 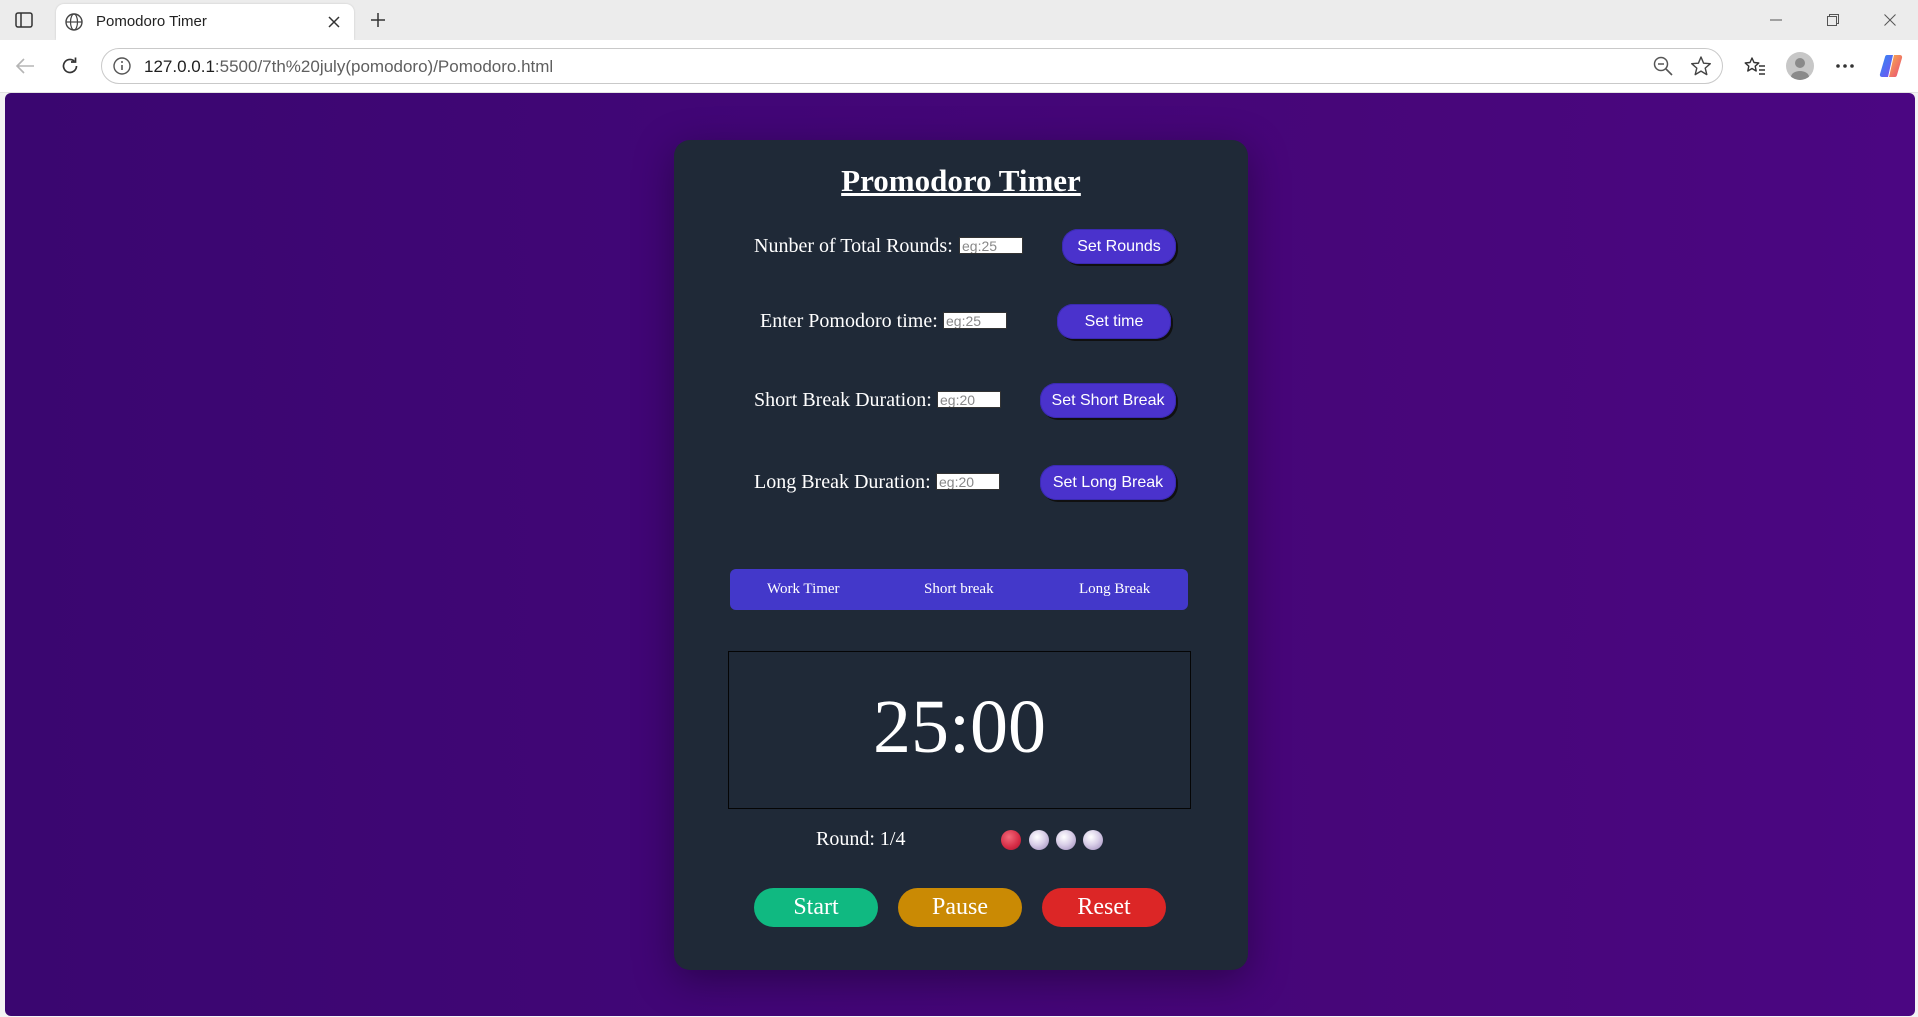 I want to click on short-break-label: Short Break Duration:, so click(x=843, y=400).